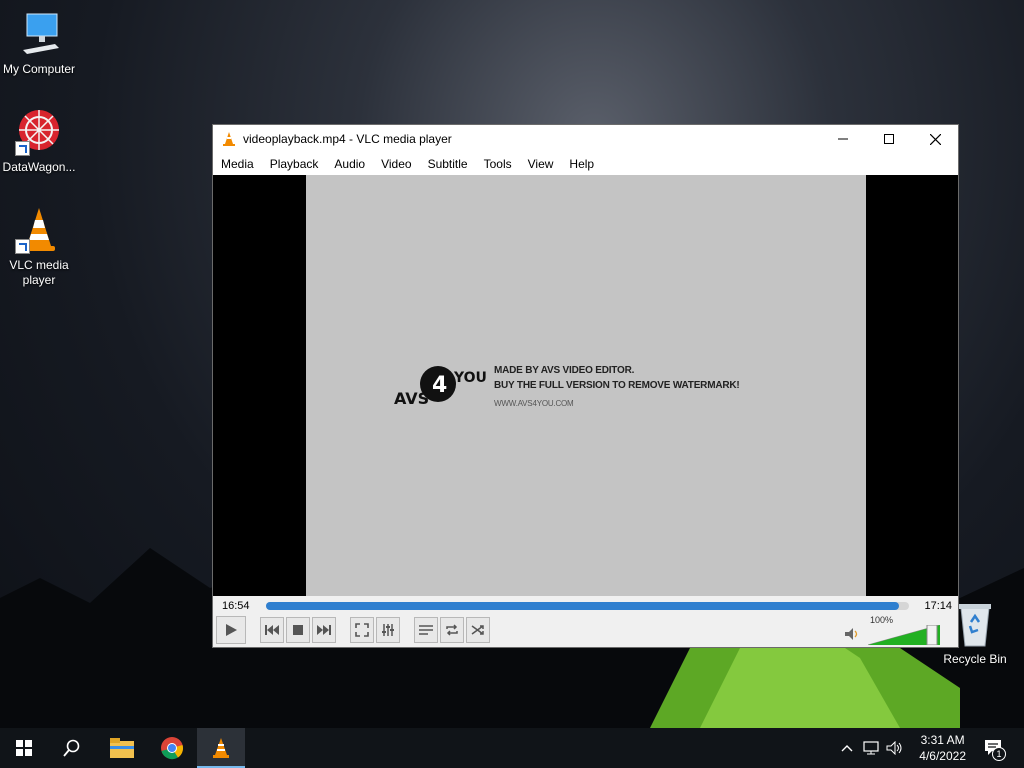  I want to click on stop-icon, so click(298, 630).